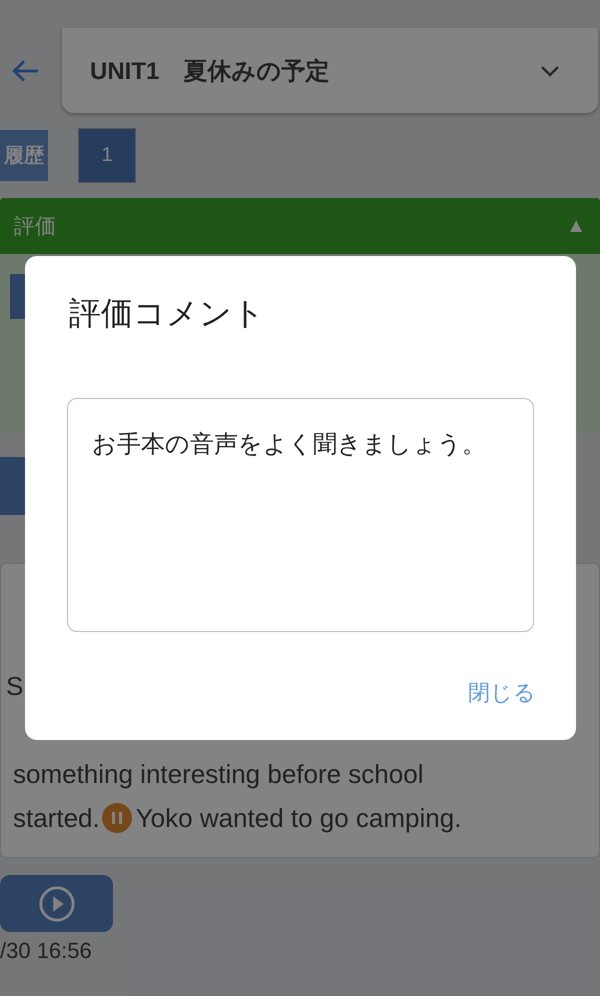  What do you see at coordinates (25, 71) in the screenshot?
I see `back-arrow-icon` at bounding box center [25, 71].